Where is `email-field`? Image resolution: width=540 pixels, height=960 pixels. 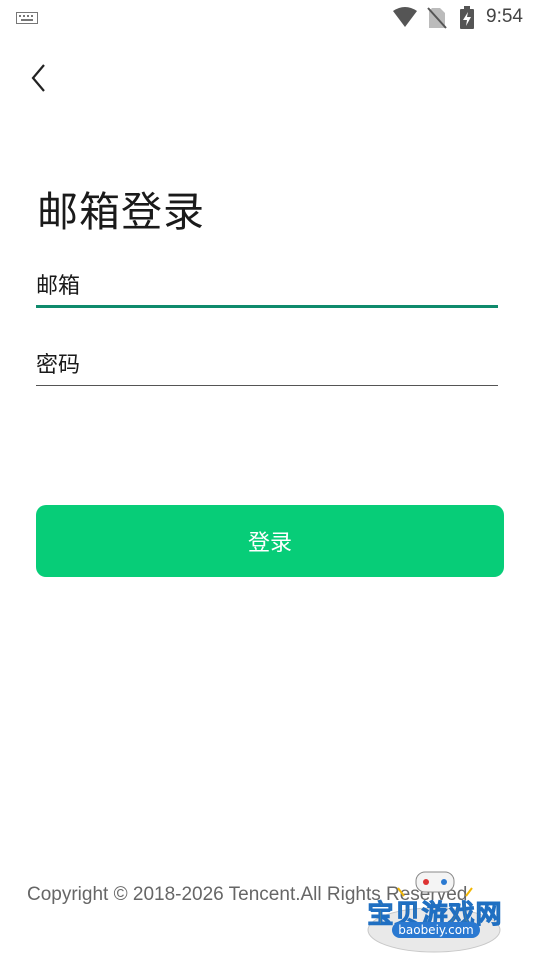
email-field is located at coordinates (267, 291).